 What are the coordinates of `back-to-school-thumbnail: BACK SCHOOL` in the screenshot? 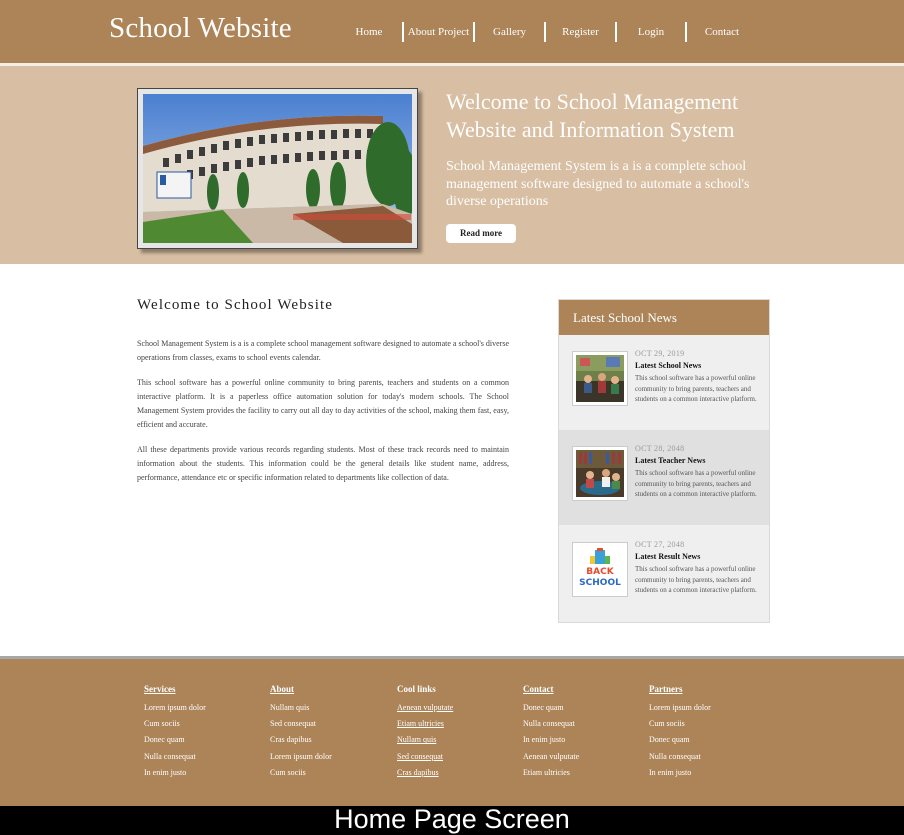 It's located at (600, 569).